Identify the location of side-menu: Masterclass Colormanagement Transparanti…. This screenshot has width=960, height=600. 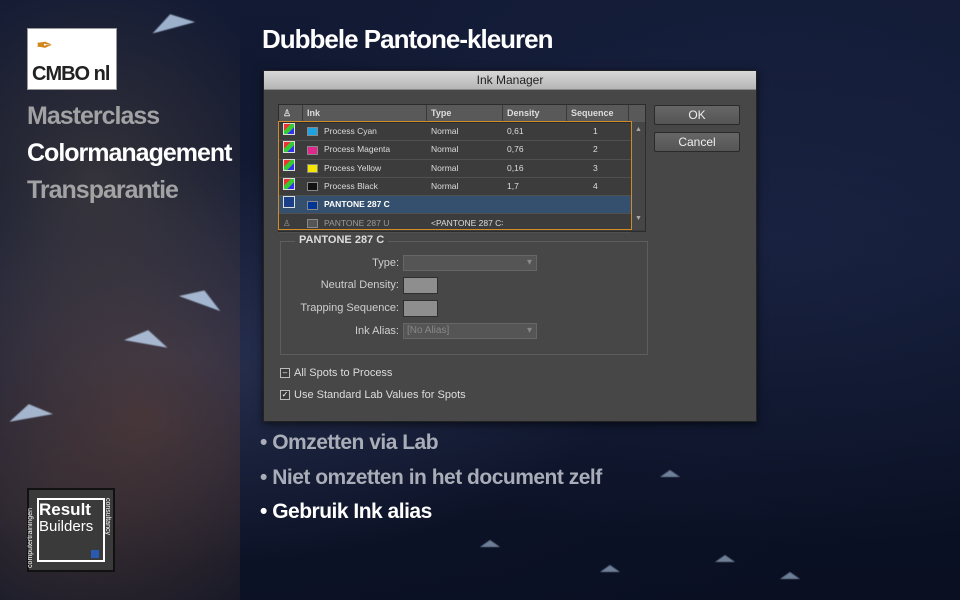
(129, 153).